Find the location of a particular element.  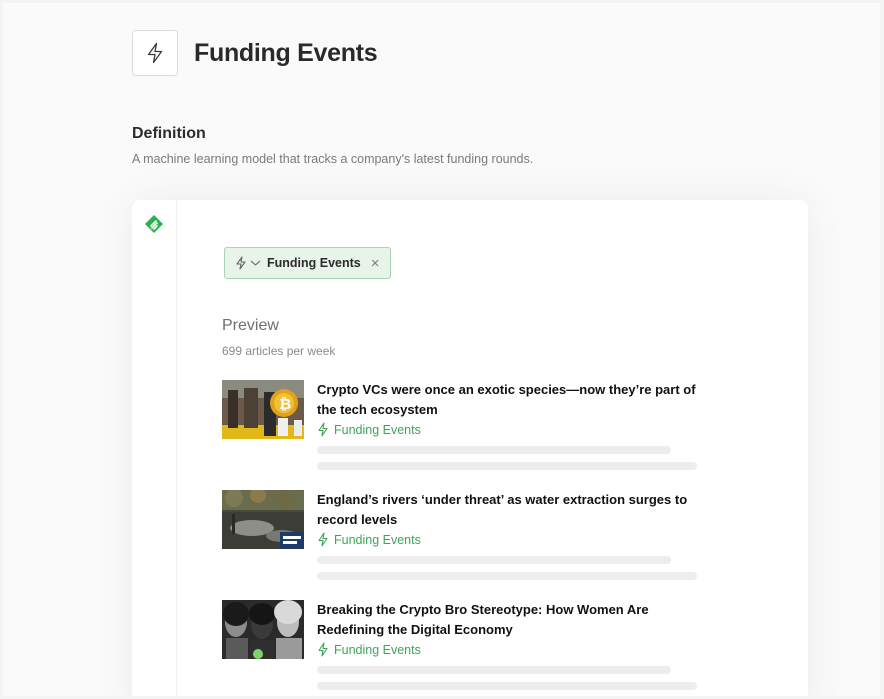

feedly-logo-icon is located at coordinates (154, 224).